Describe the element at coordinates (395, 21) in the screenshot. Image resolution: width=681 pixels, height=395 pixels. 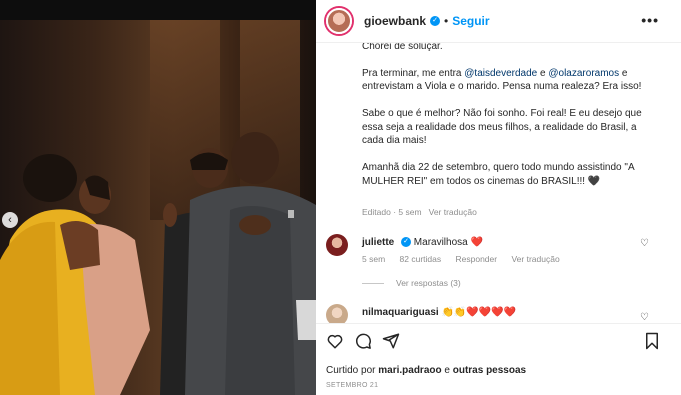
I see `author-username: gioewbank` at that location.